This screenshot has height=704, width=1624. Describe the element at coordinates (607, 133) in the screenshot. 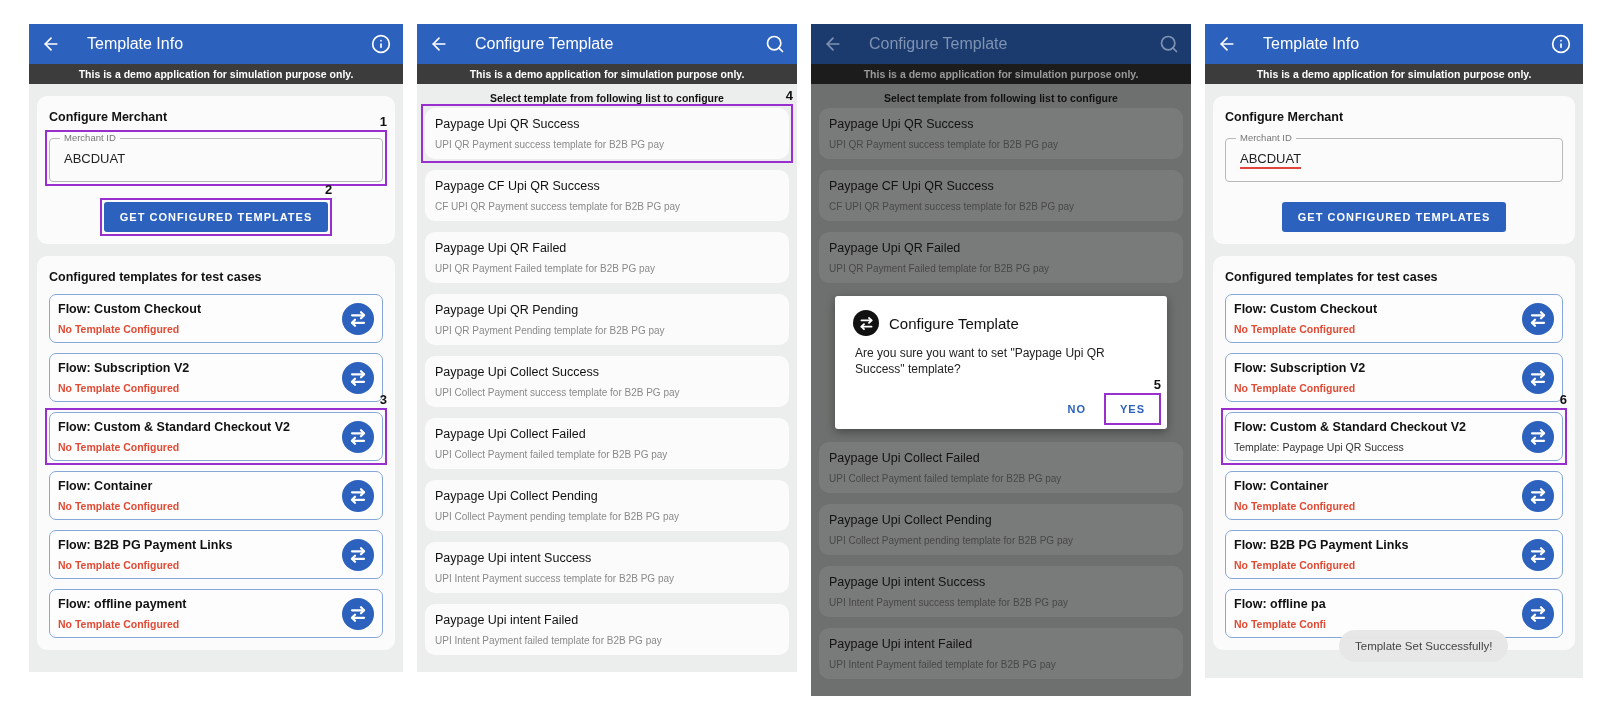

I see `template-item: Paypage Upi QR Success UPI QR Payment success template for B2B PG pay` at that location.